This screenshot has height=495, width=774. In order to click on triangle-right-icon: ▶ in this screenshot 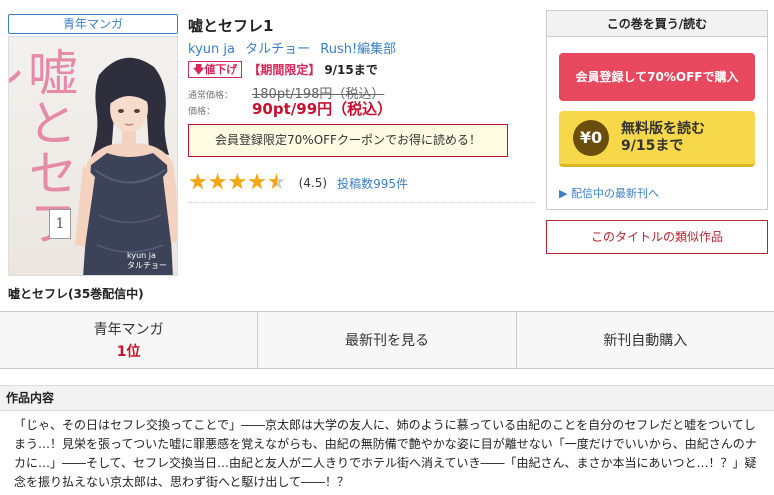, I will do `click(565, 193)`.